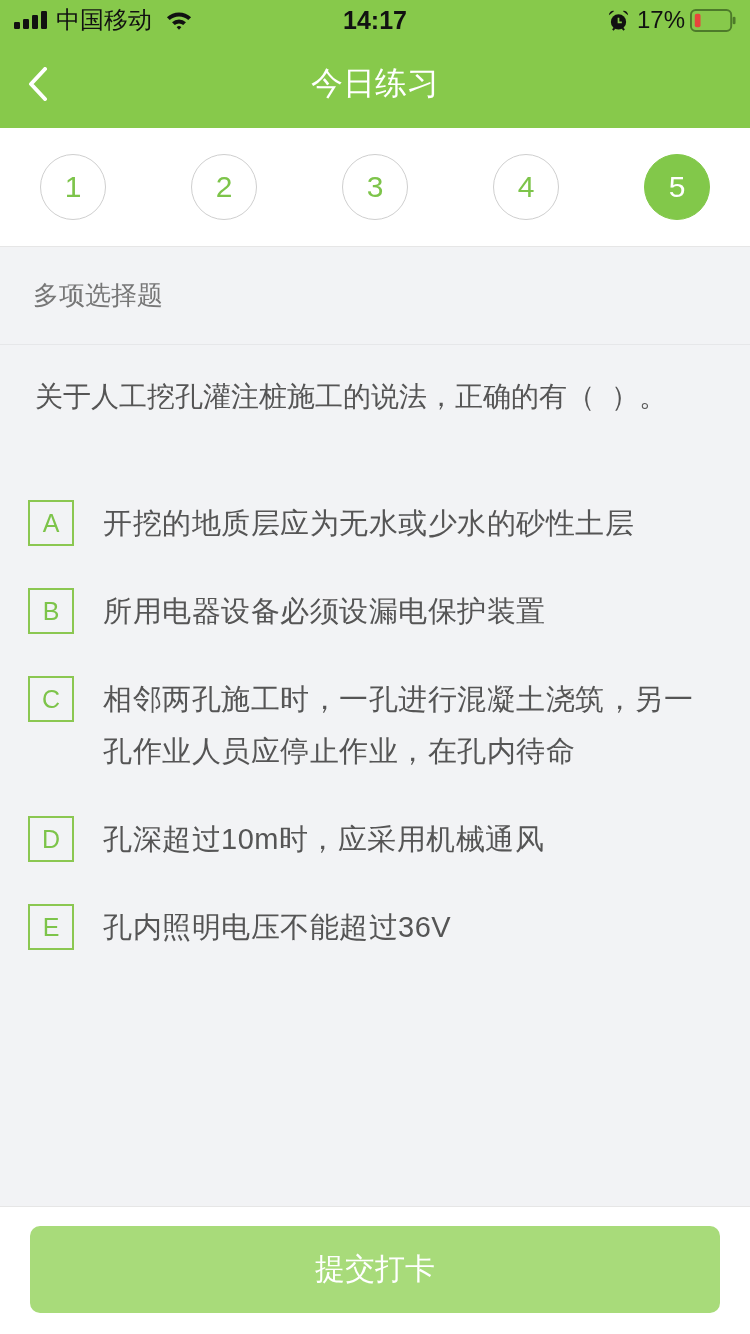 This screenshot has height=1334, width=750. What do you see at coordinates (398, 725) in the screenshot?
I see `option-text: 相邻两孔施工时，一孔进行混凝土浇筑，另一孔作业人员应停止作业，在孔内待命` at bounding box center [398, 725].